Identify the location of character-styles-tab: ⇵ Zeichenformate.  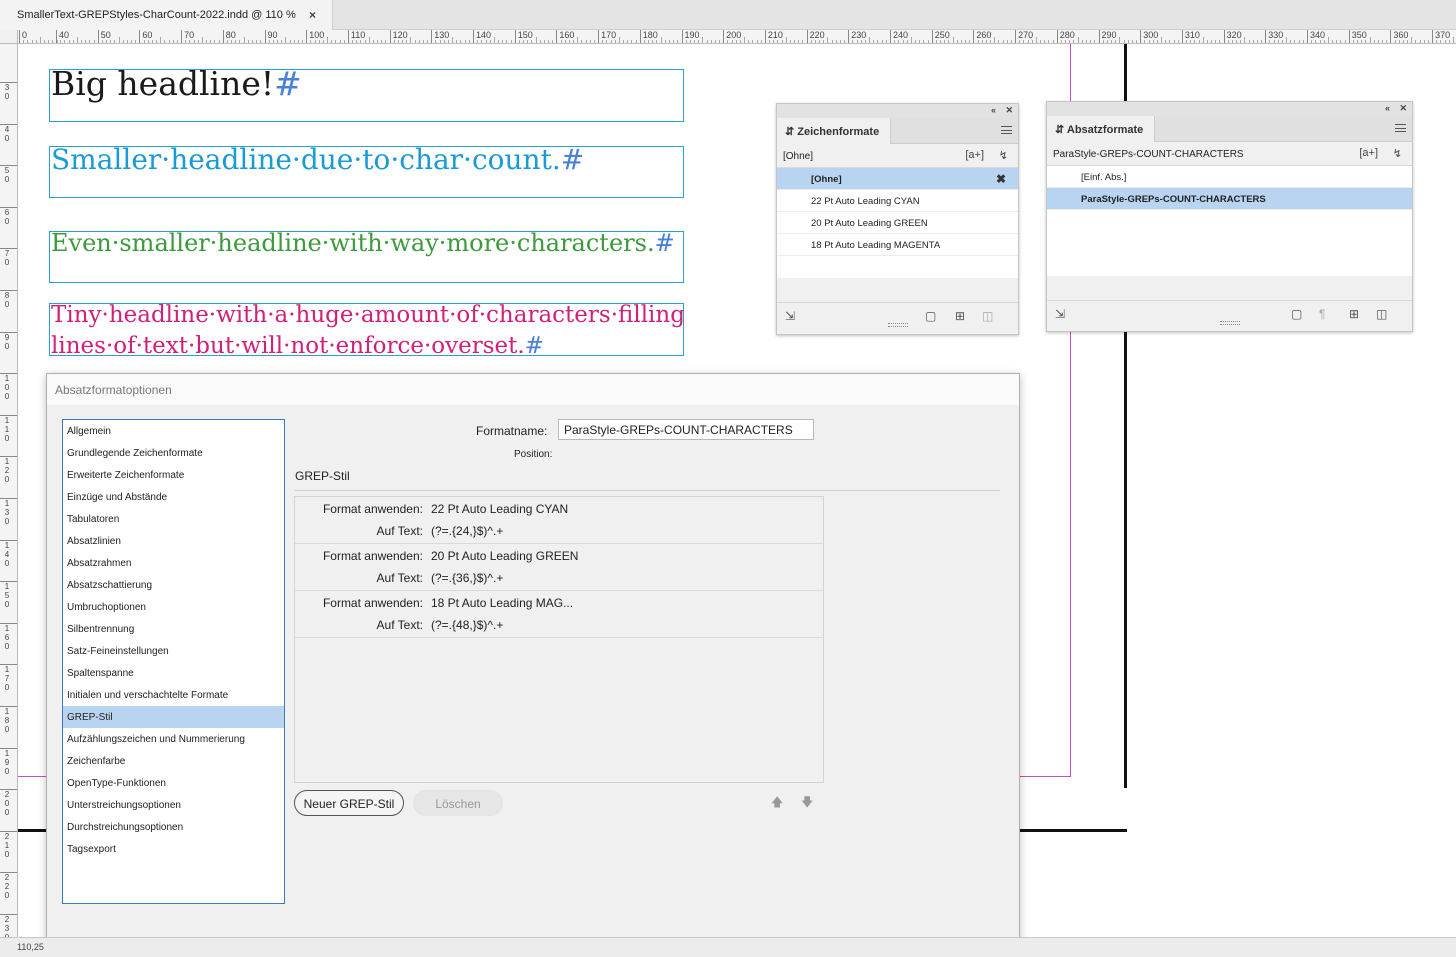
(834, 131).